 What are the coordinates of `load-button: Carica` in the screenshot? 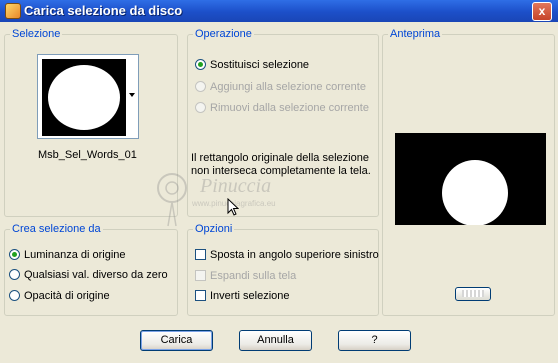 It's located at (176, 340).